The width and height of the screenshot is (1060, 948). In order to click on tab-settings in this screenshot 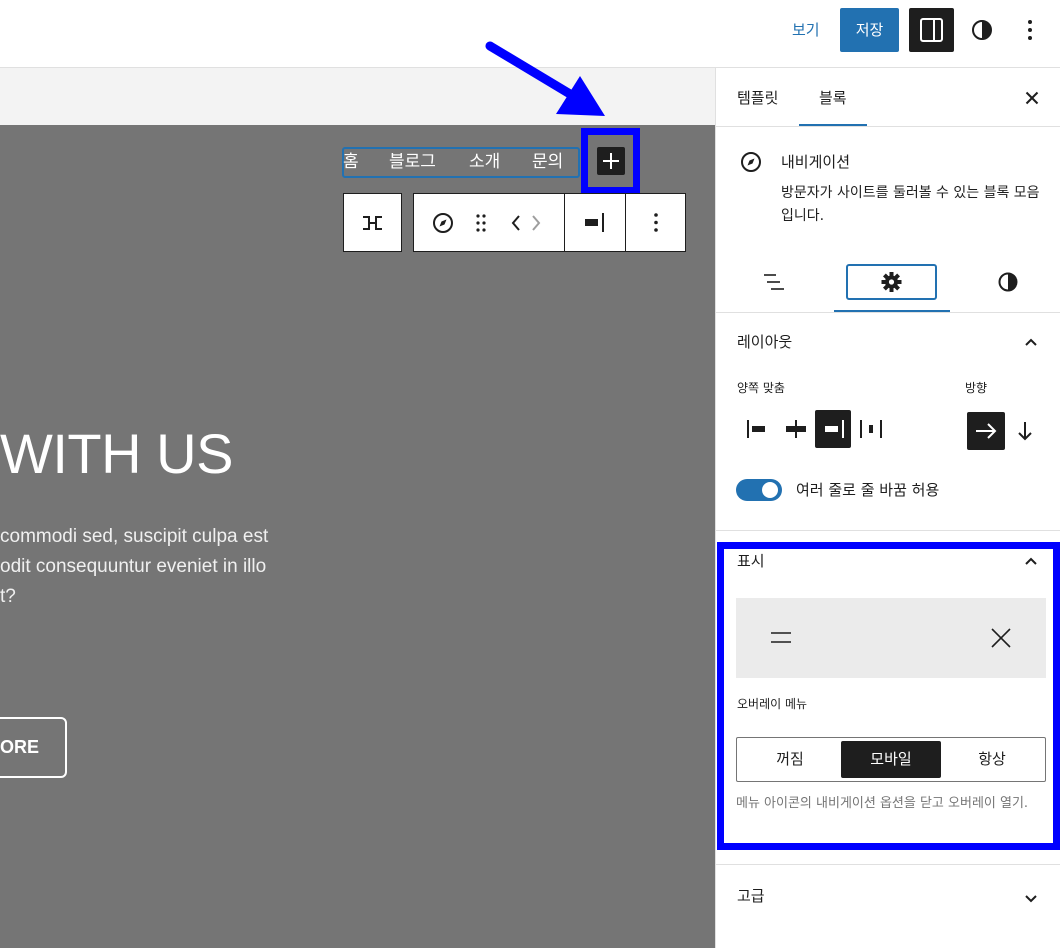, I will do `click(891, 282)`.